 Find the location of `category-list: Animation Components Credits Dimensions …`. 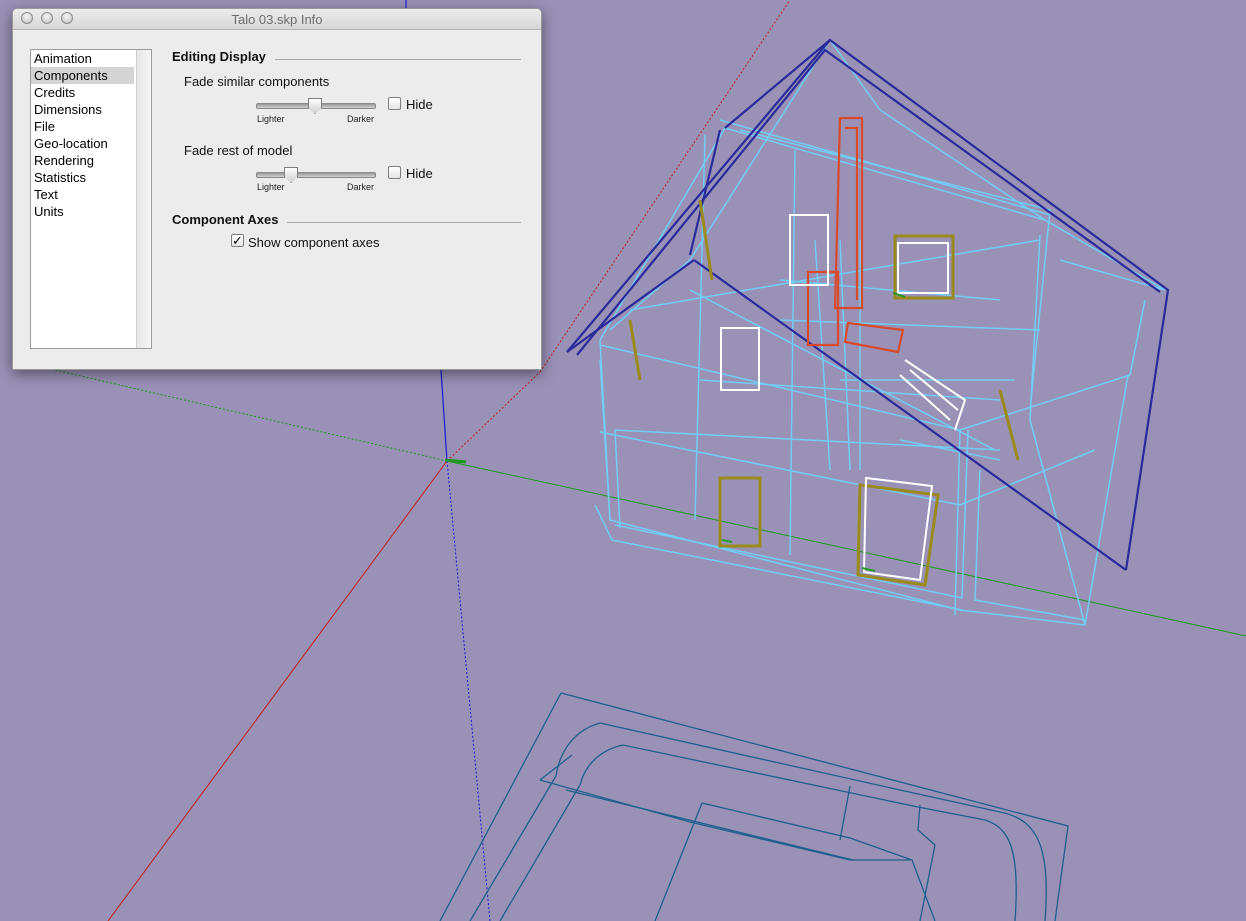

category-list: Animation Components Credits Dimensions … is located at coordinates (91, 199).